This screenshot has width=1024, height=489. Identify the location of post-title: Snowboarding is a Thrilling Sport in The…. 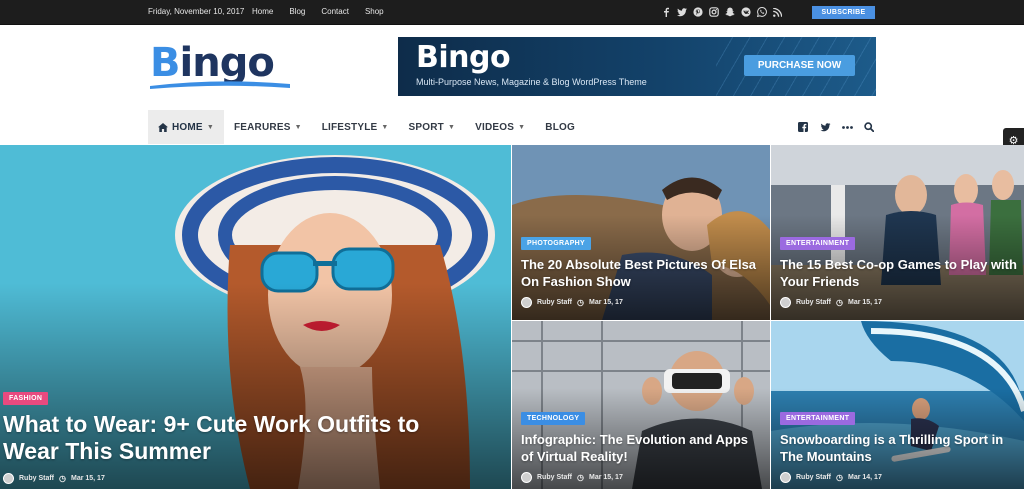
(901, 448).